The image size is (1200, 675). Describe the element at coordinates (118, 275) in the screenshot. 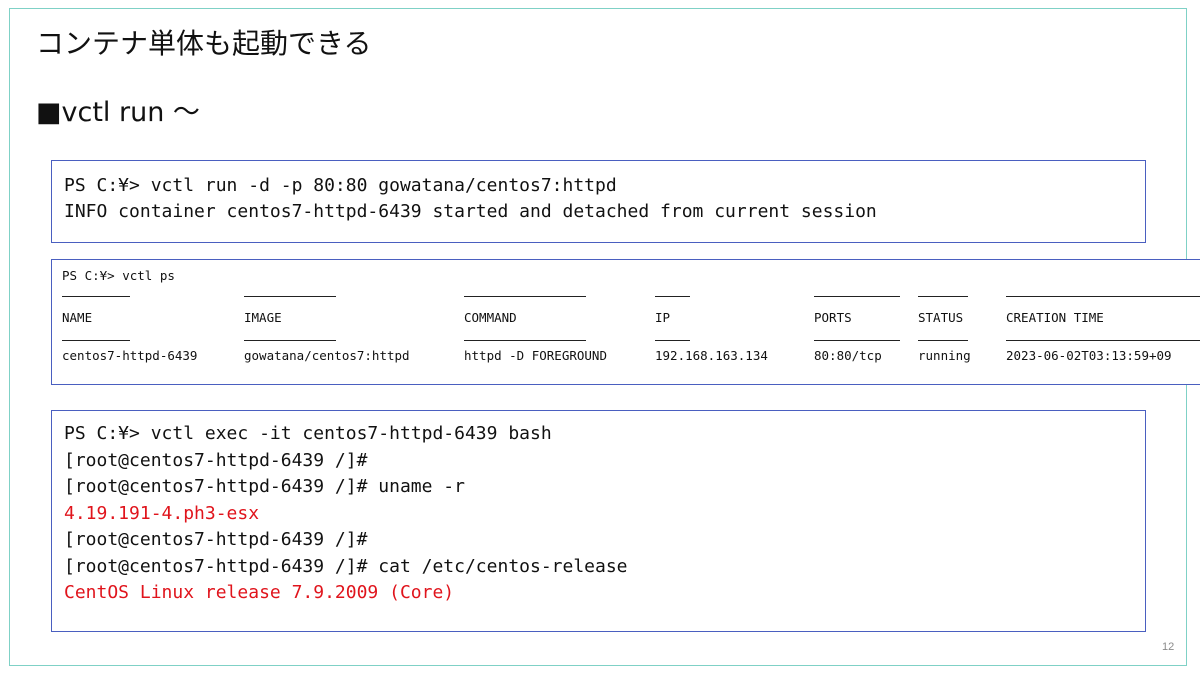

I see `terminal-command-line: PS C:¥> vctl ps` at that location.